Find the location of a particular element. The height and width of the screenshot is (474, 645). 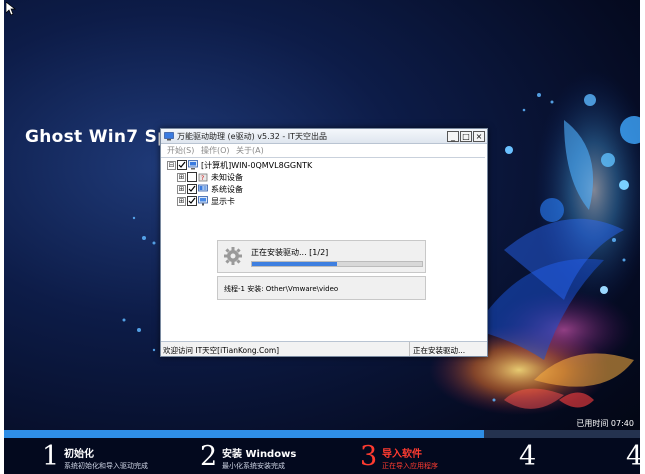

system-device-icon is located at coordinates (203, 188).